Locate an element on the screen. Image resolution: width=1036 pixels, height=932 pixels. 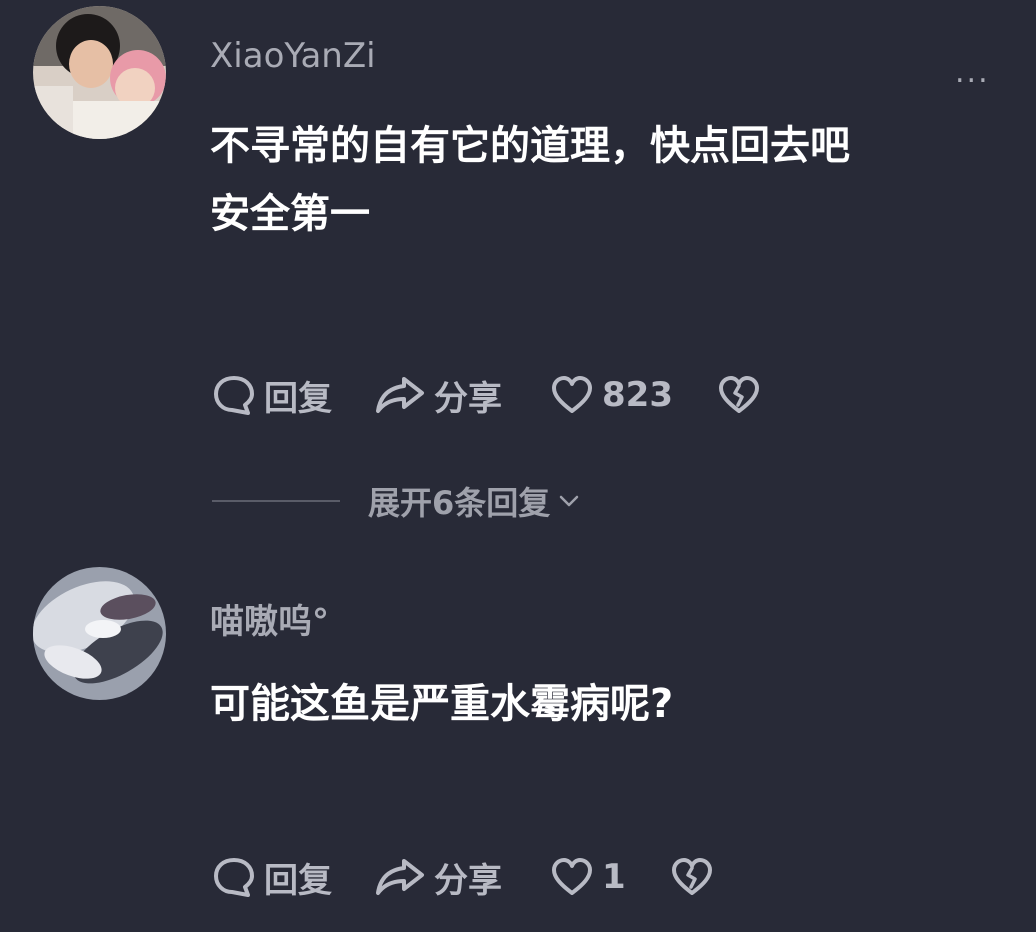
comment-text-line: 安全第一 is located at coordinates (290, 214).